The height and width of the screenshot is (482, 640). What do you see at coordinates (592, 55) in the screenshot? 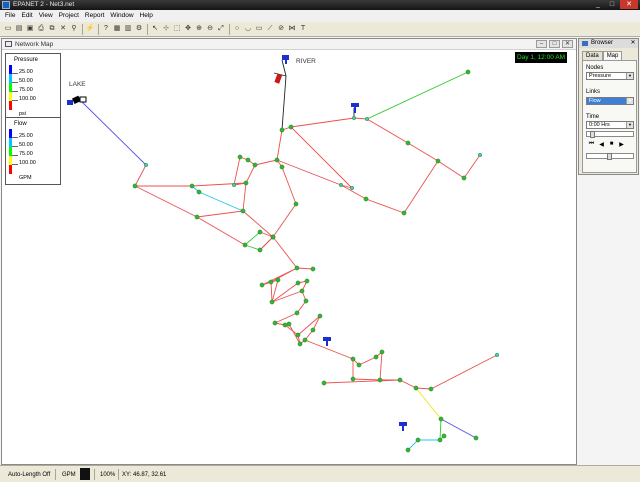
I see `tab-data: Data` at bounding box center [592, 55].